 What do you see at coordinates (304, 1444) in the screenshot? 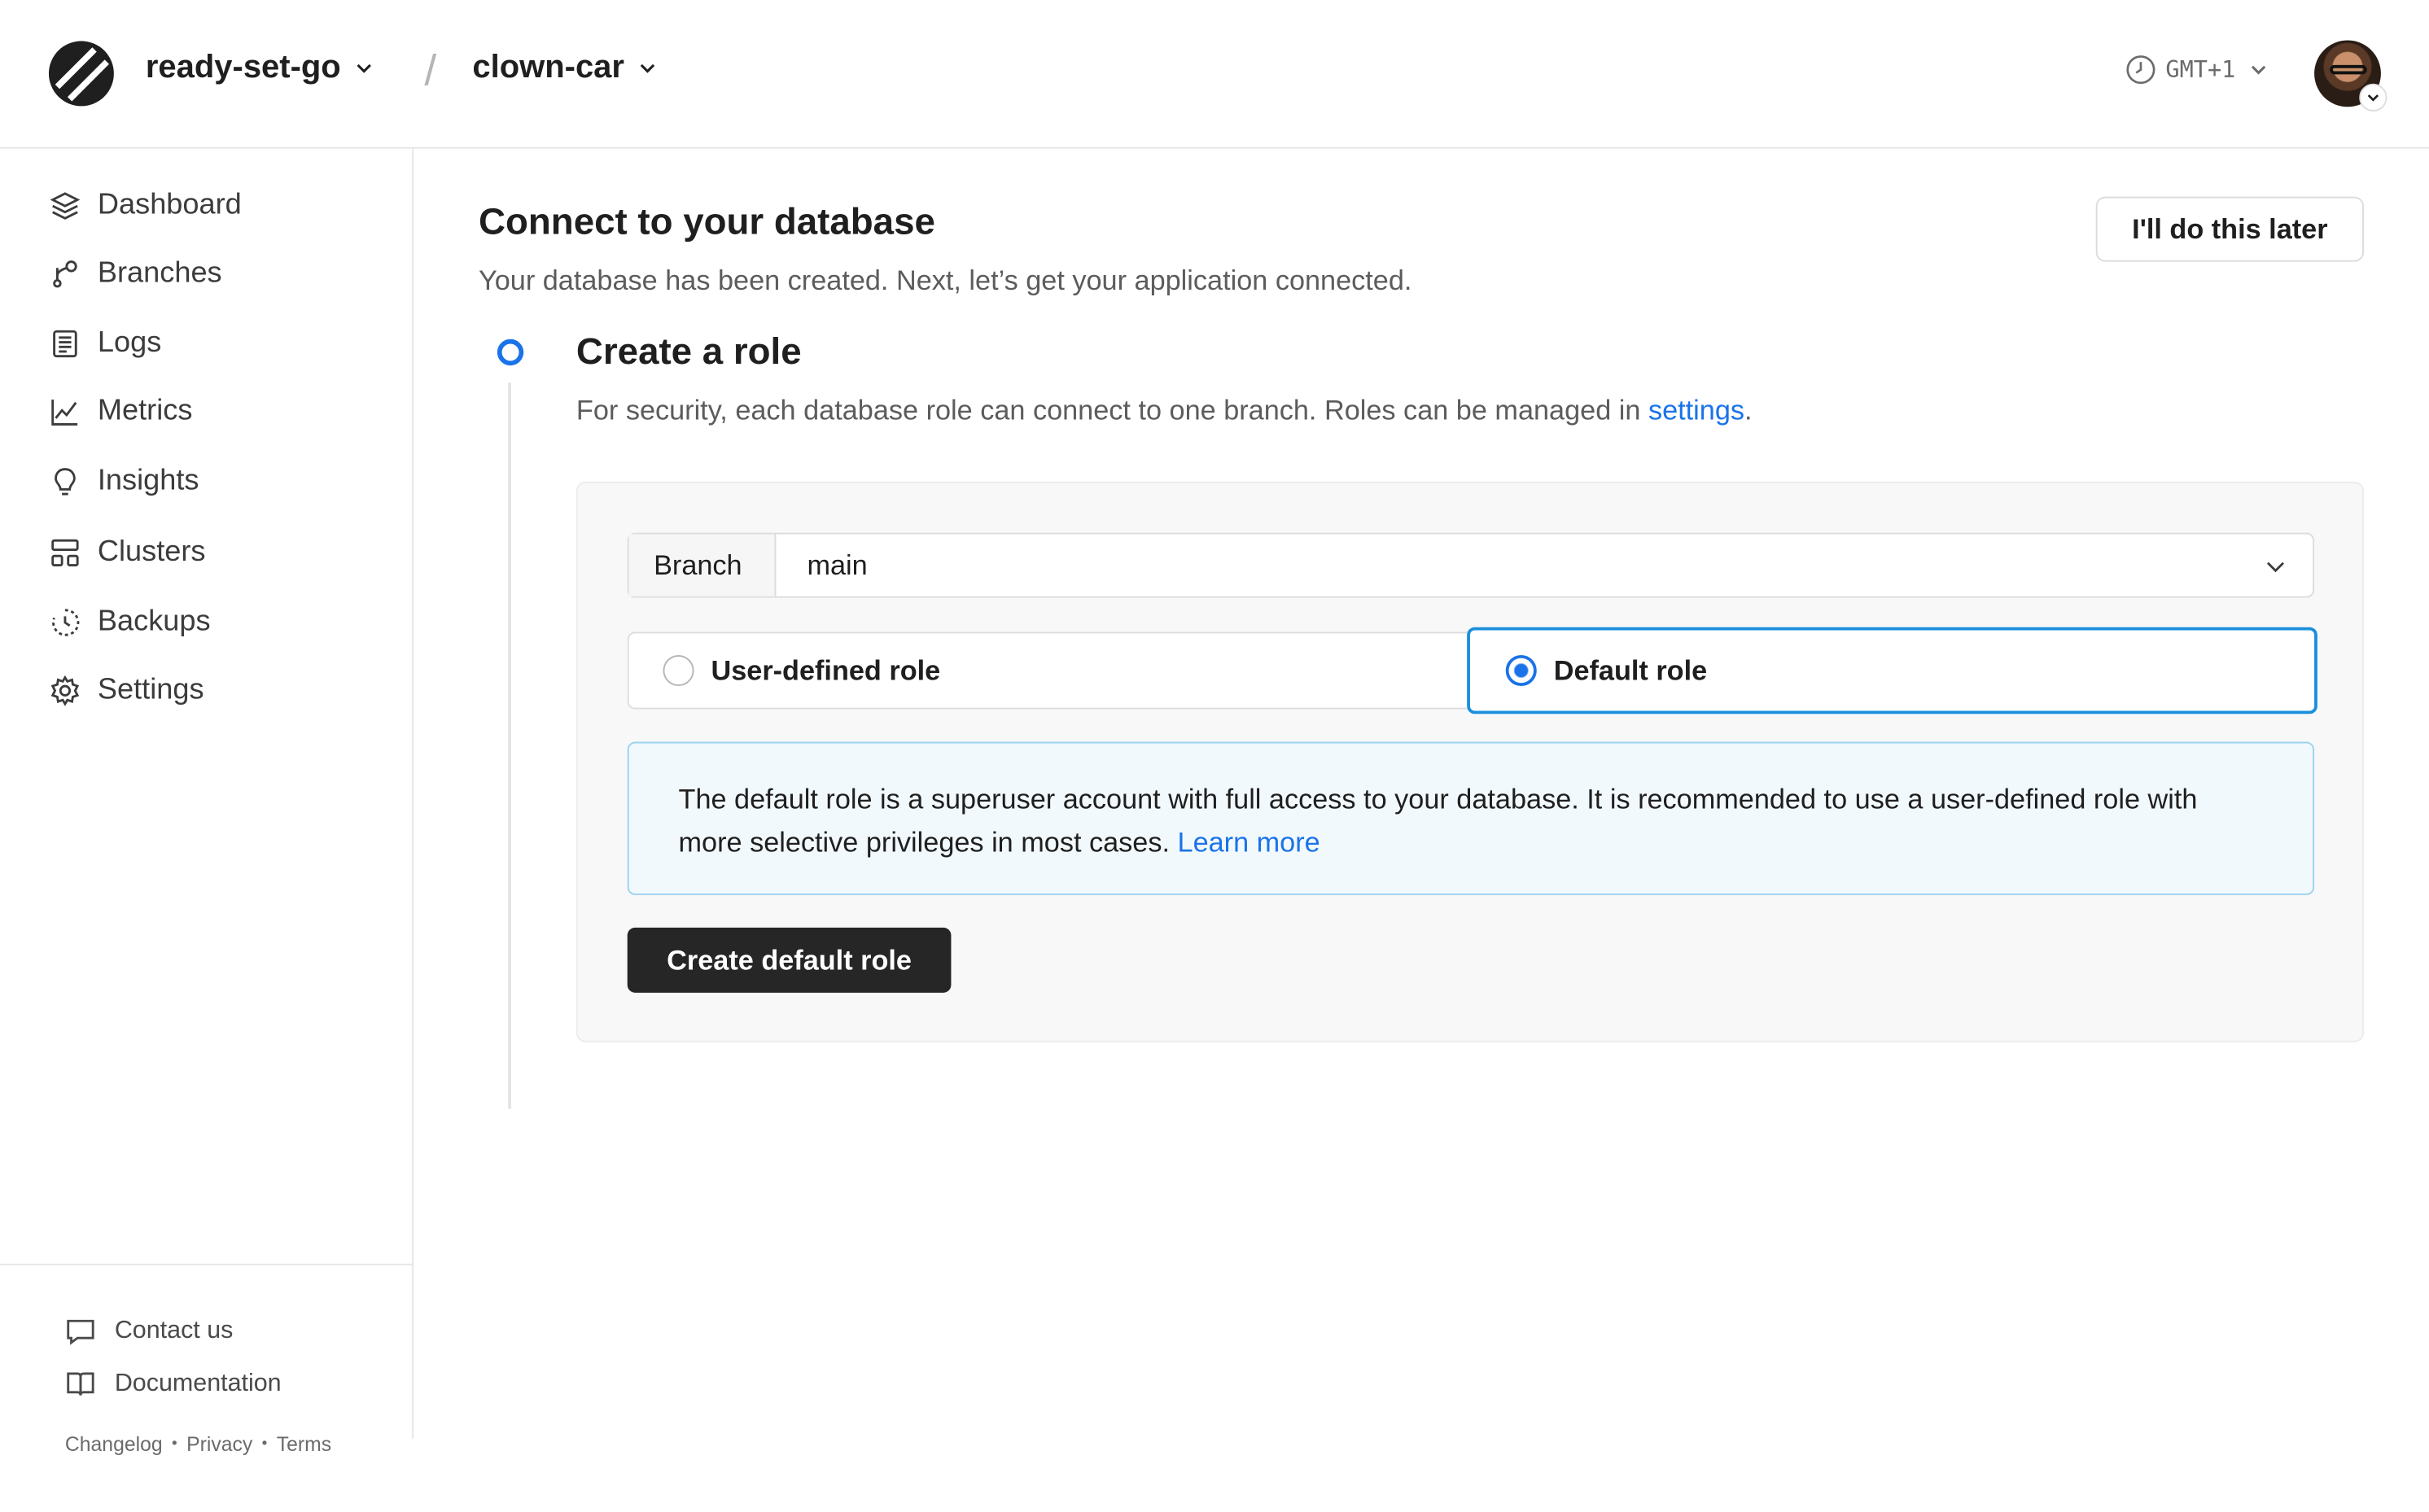
I see `terms-link: Terms` at bounding box center [304, 1444].